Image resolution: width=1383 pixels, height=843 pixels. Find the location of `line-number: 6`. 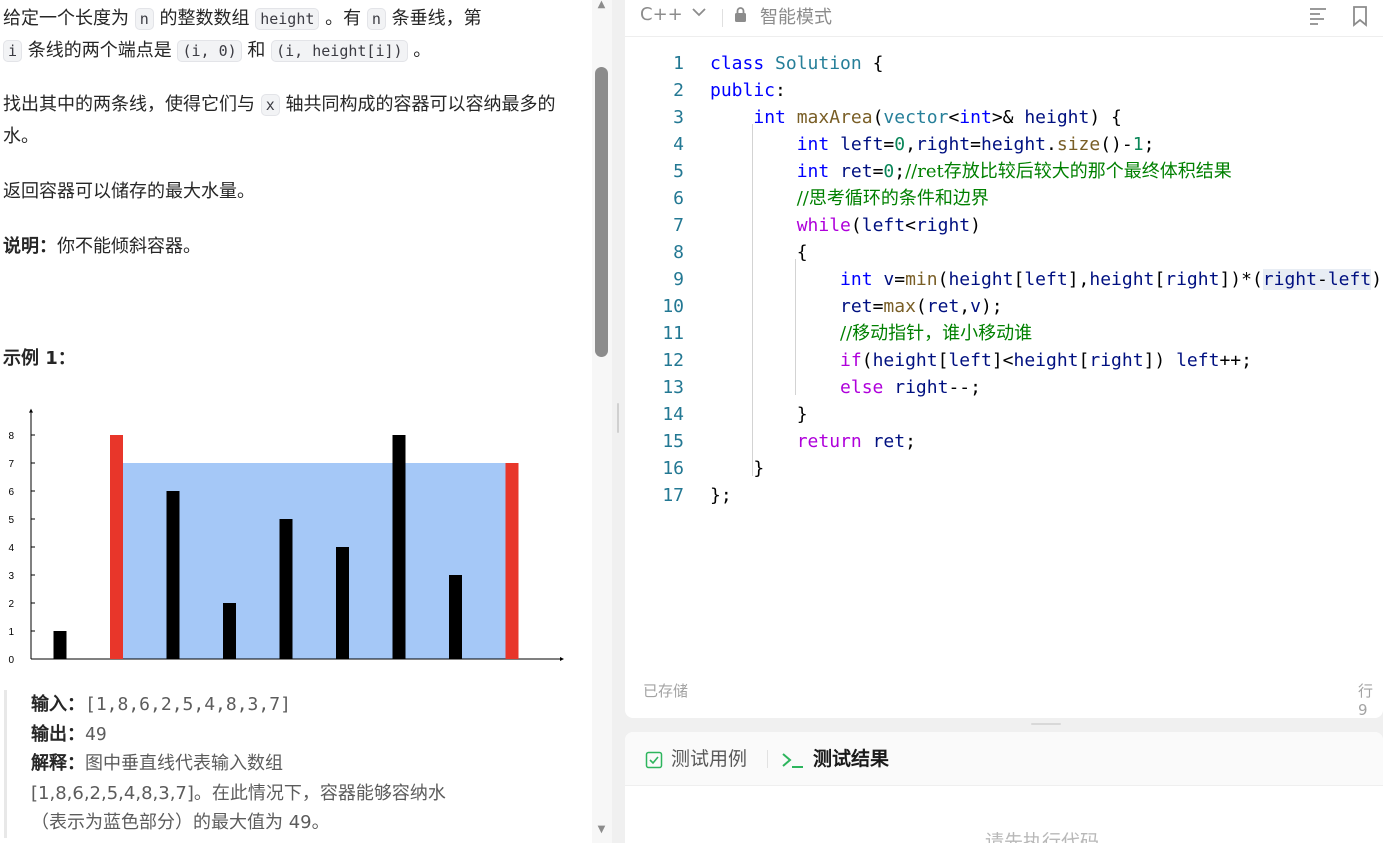

line-number: 6 is located at coordinates (678, 198).